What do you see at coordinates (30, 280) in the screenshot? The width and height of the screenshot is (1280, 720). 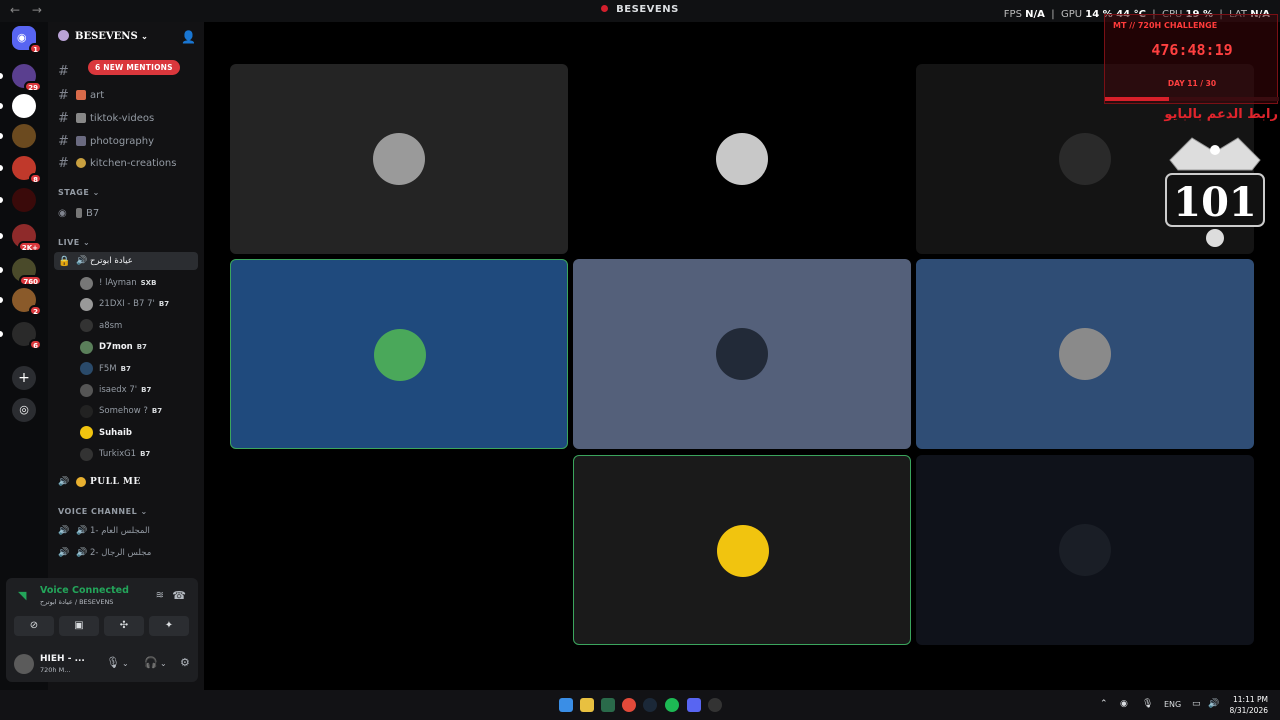 I see `server-badge: 760` at bounding box center [30, 280].